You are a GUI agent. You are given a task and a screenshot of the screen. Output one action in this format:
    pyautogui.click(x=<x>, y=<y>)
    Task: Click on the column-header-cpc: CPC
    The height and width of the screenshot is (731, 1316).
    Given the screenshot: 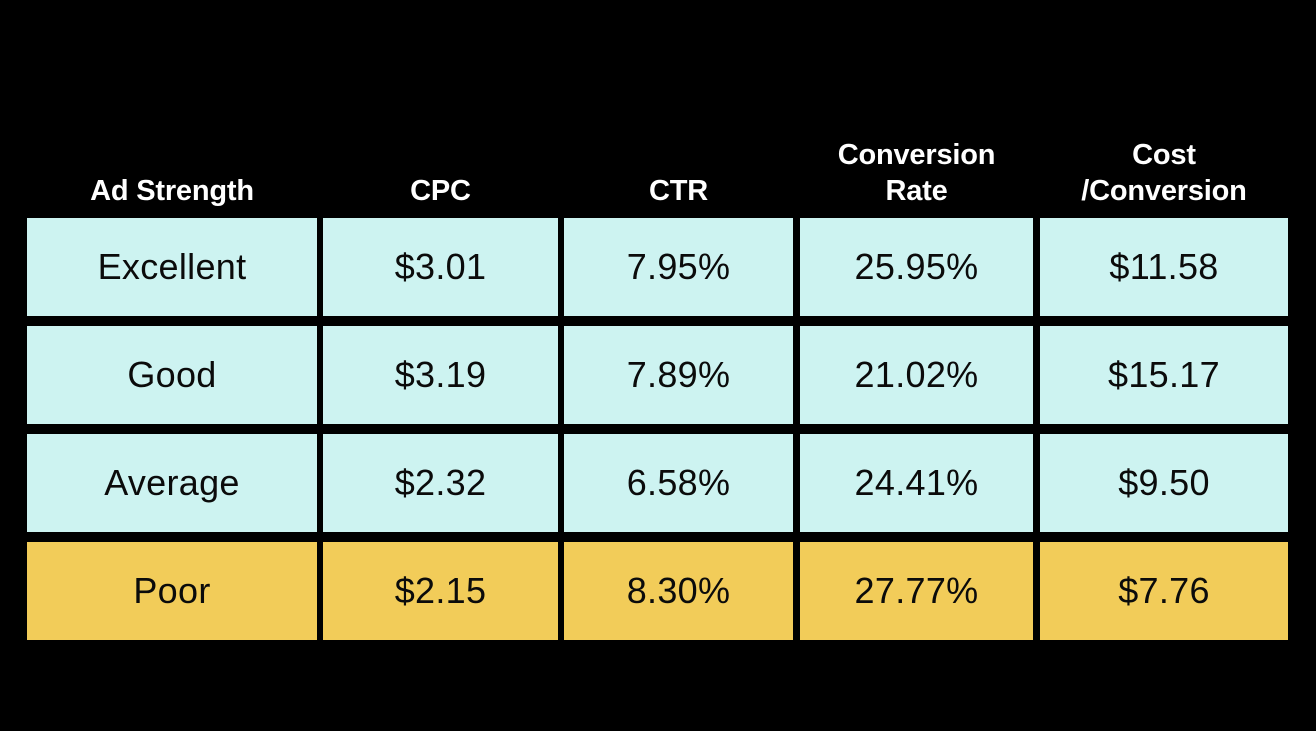 What is the action you would take?
    pyautogui.click(x=440, y=165)
    